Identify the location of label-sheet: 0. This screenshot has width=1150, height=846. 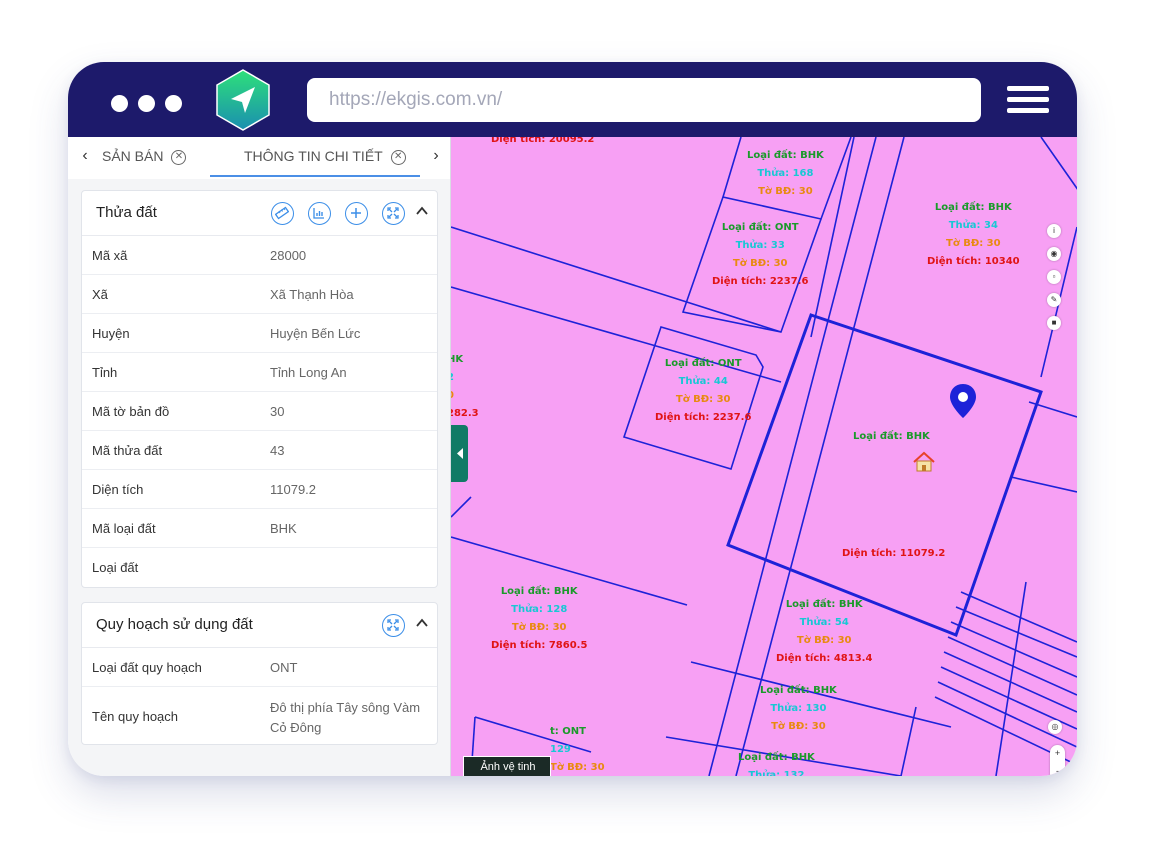
(465, 396).